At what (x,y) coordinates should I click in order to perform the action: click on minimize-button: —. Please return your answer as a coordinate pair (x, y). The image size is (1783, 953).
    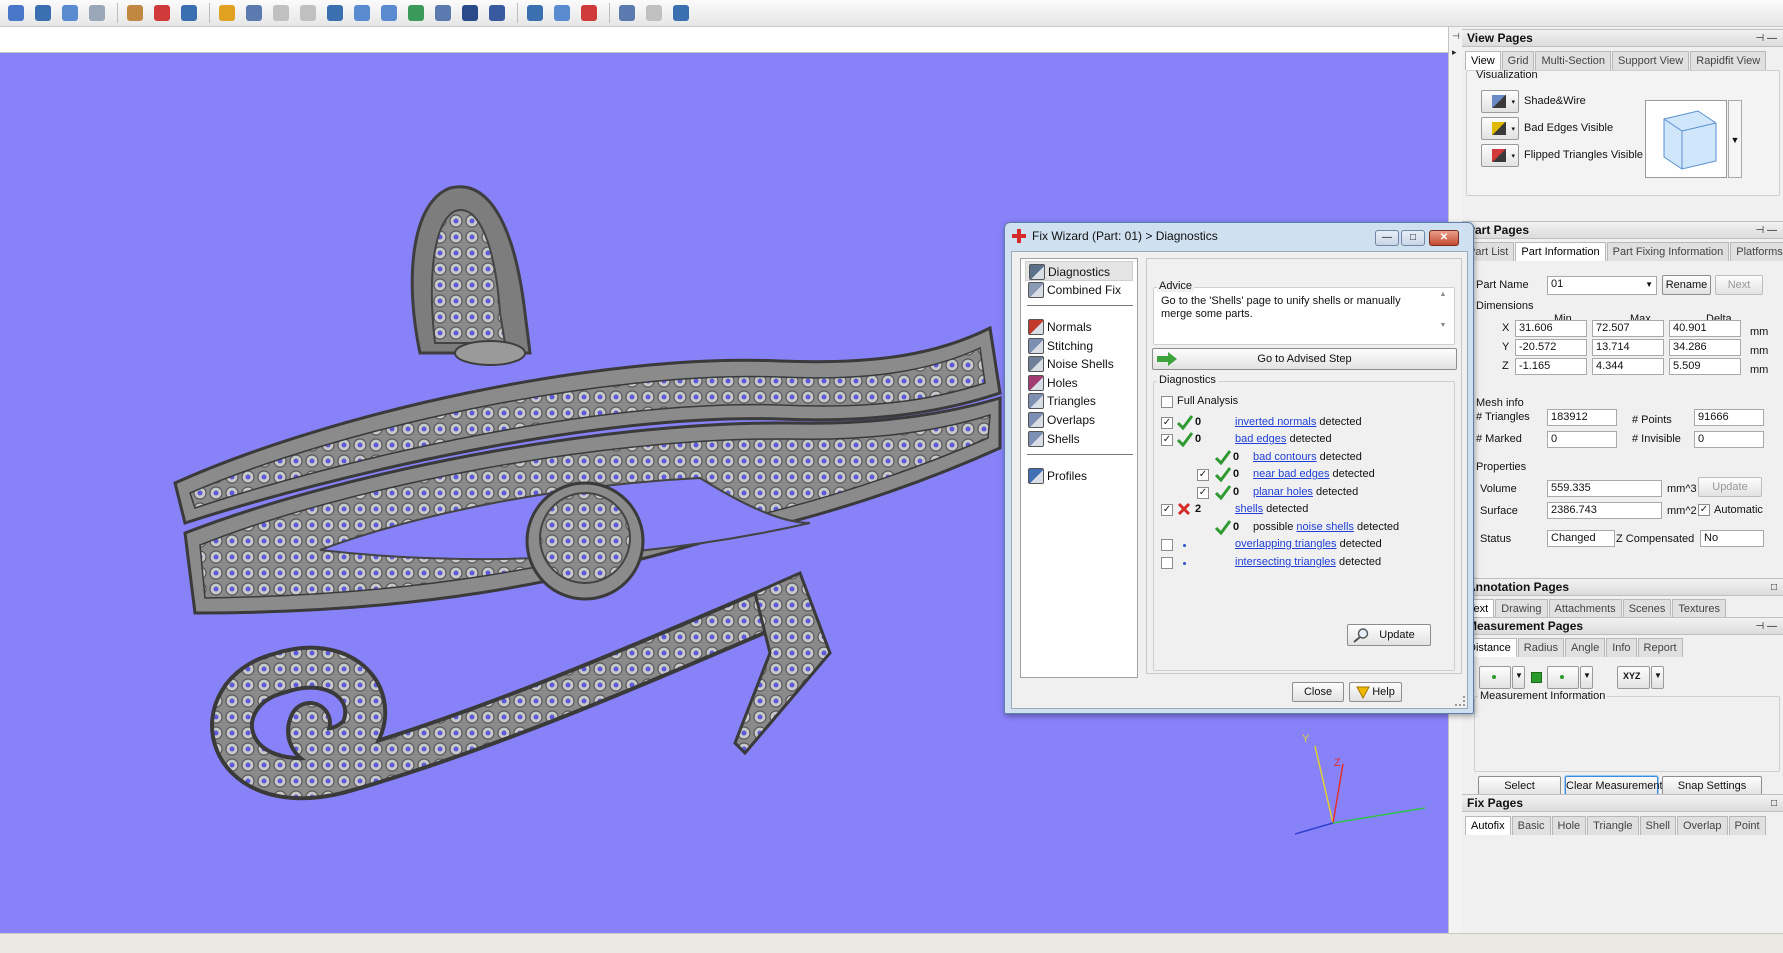
    Looking at the image, I should click on (1387, 238).